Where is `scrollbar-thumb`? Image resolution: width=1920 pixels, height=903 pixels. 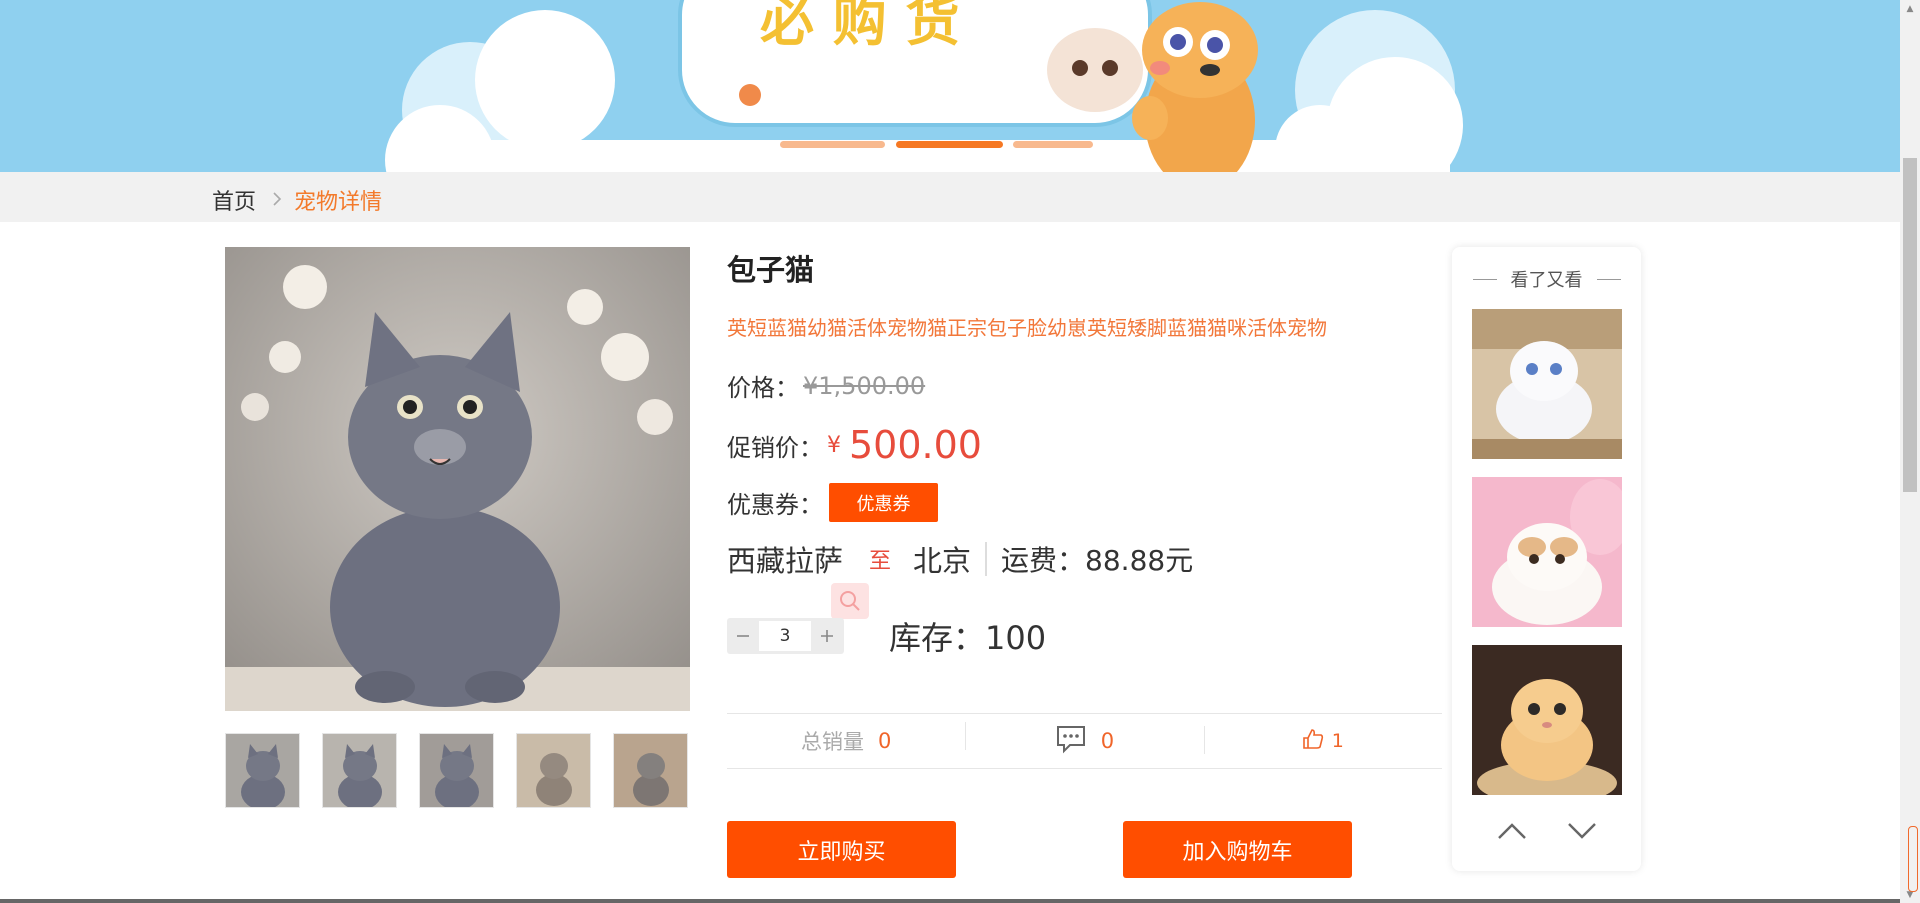 scrollbar-thumb is located at coordinates (1910, 325).